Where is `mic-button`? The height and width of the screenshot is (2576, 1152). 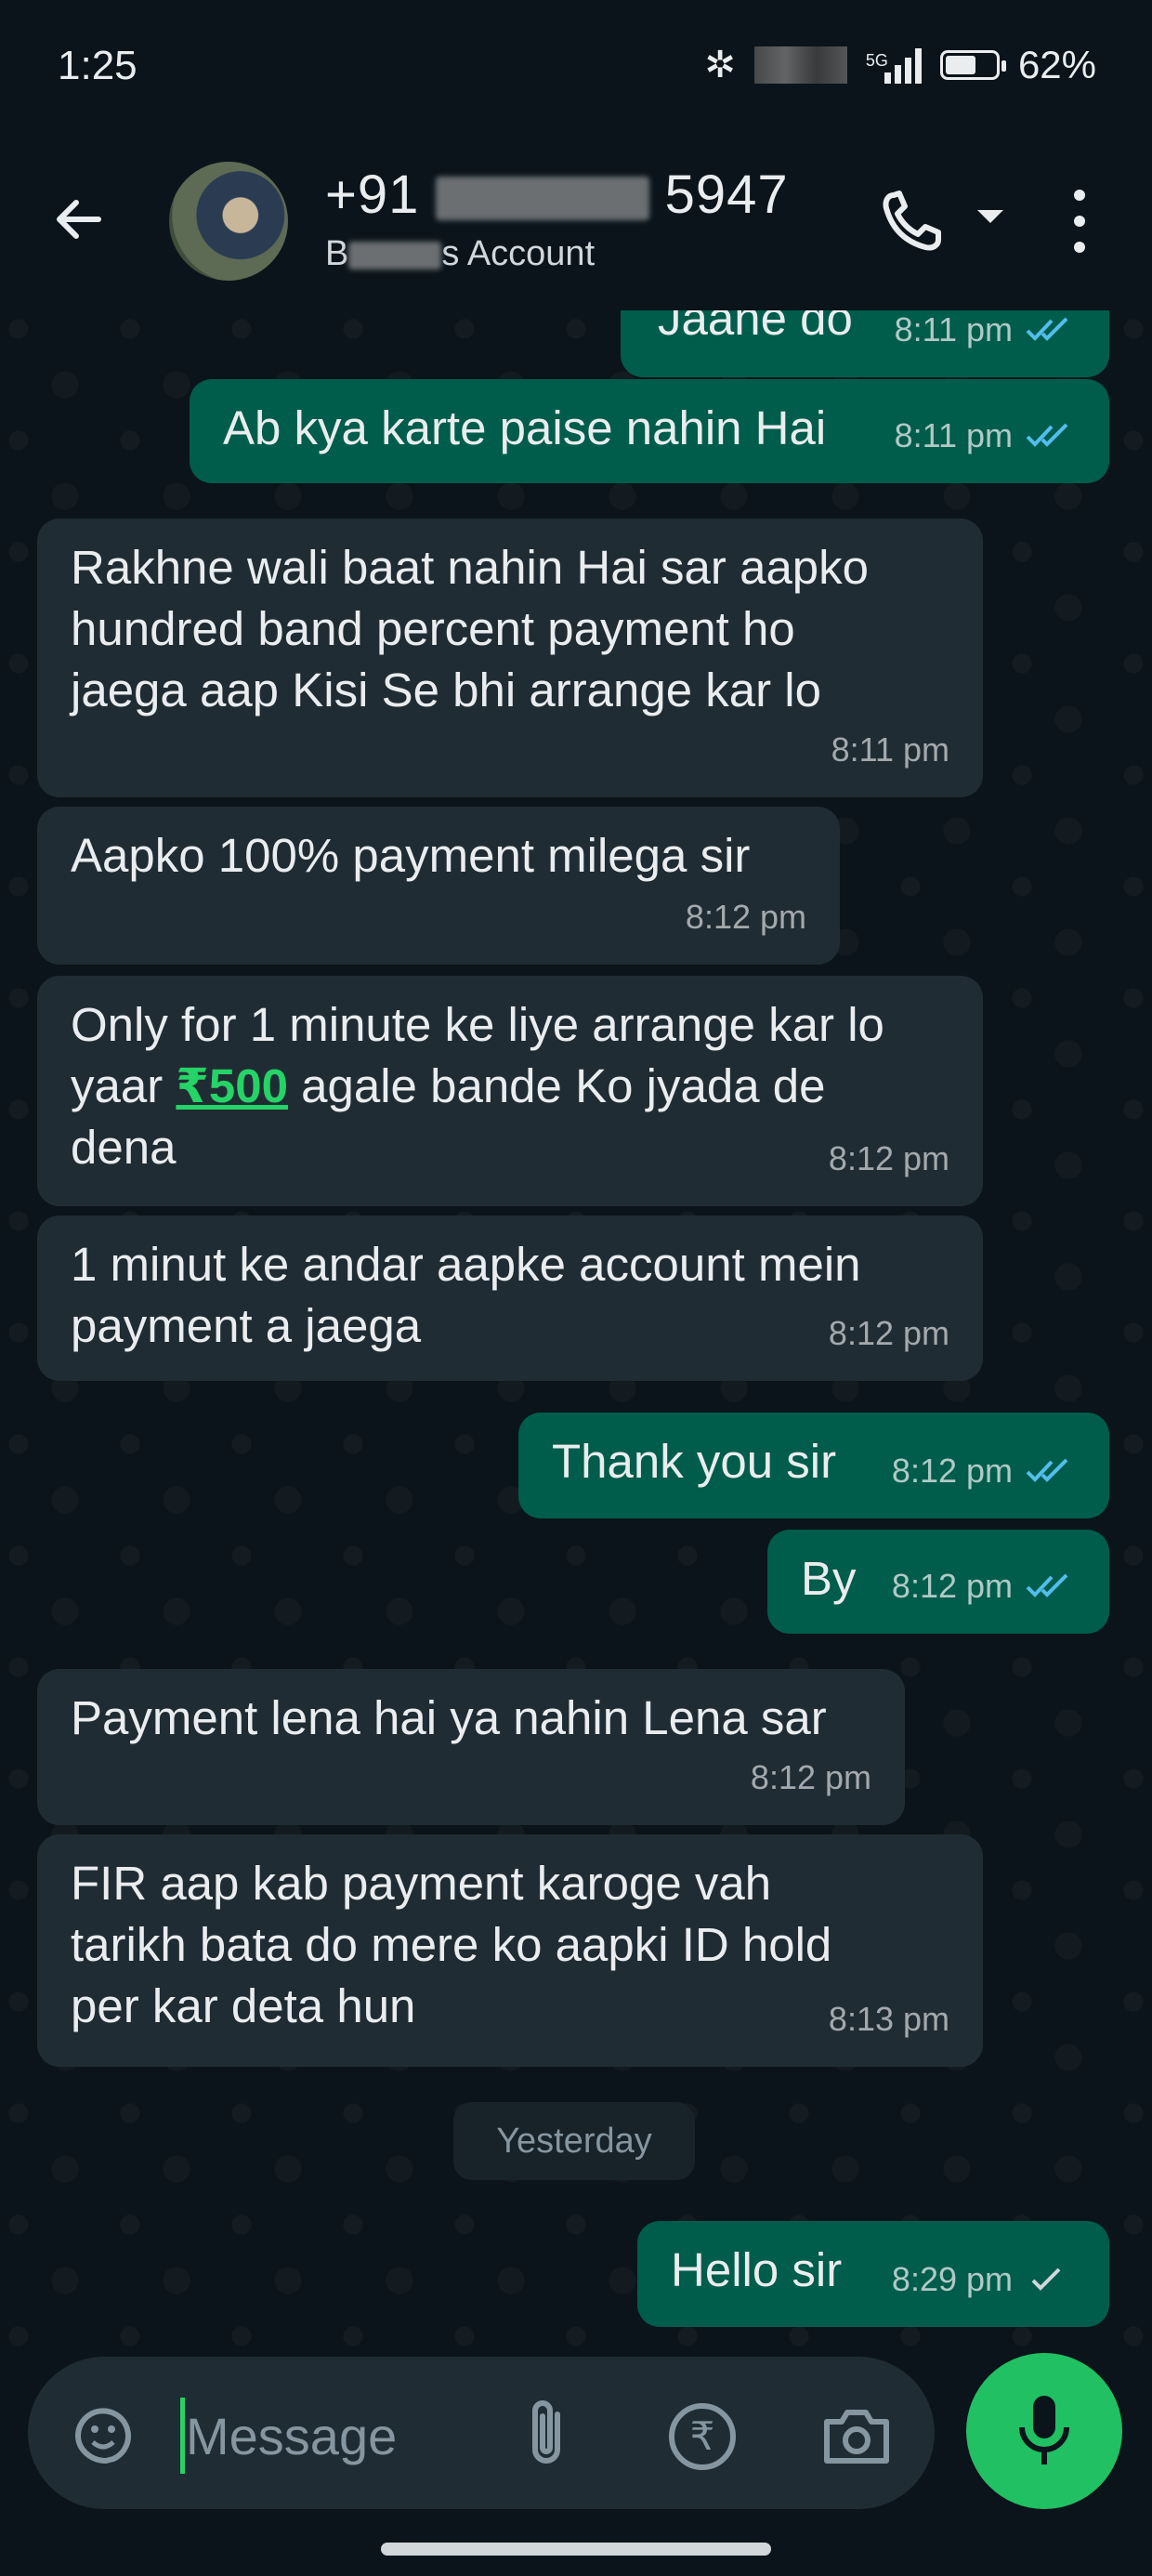
mic-button is located at coordinates (1044, 2431).